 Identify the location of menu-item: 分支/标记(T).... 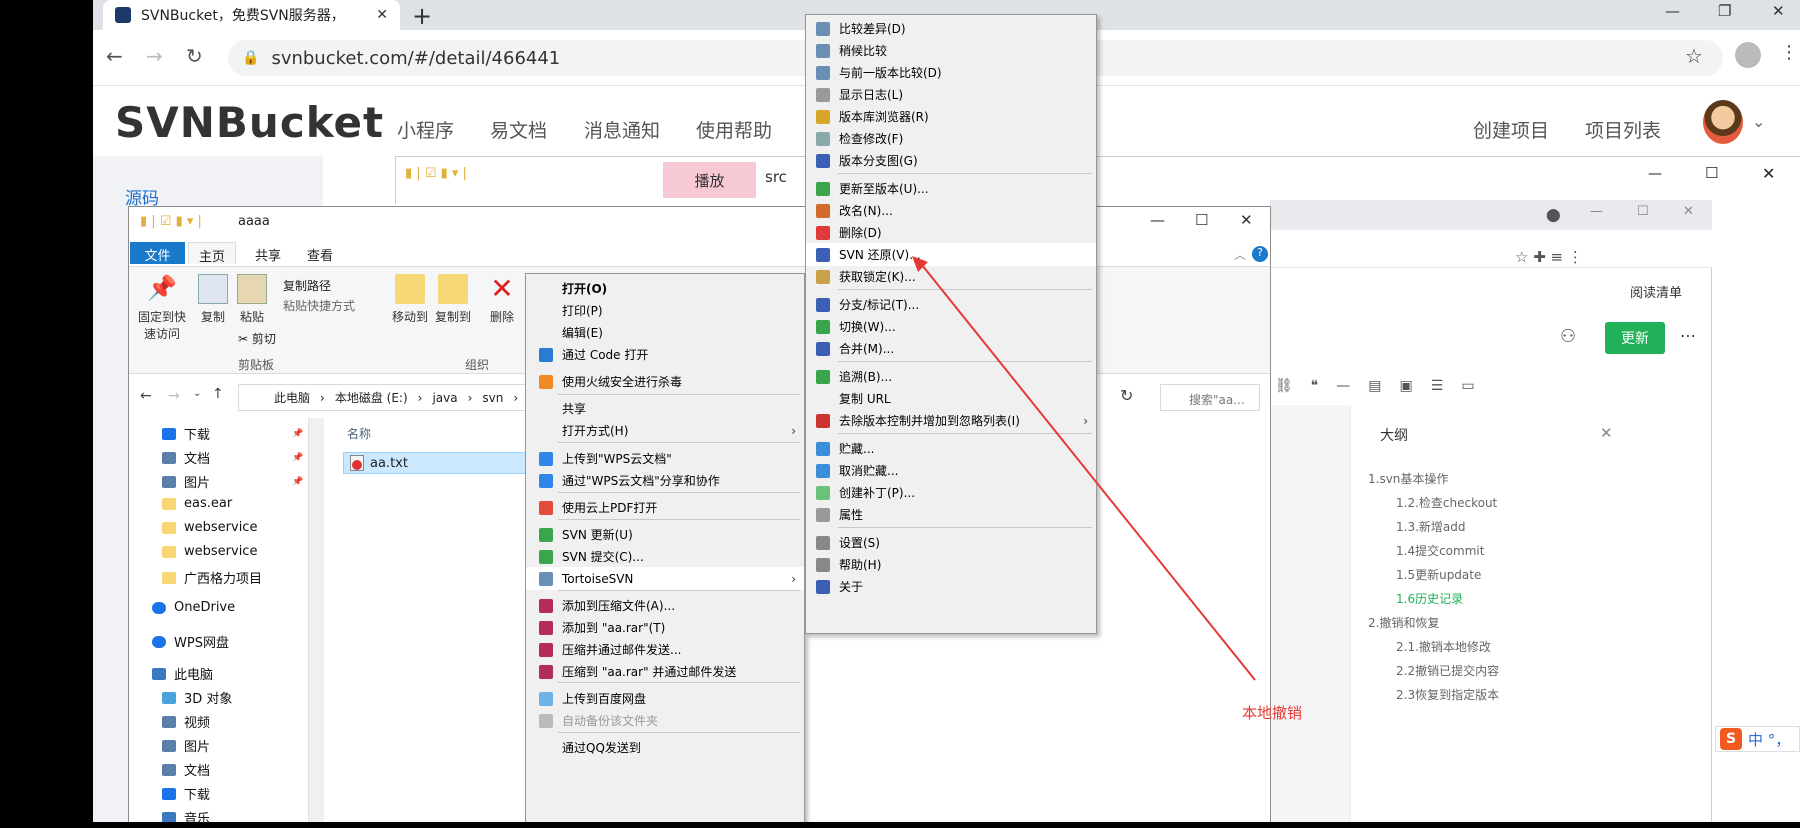
(951, 304).